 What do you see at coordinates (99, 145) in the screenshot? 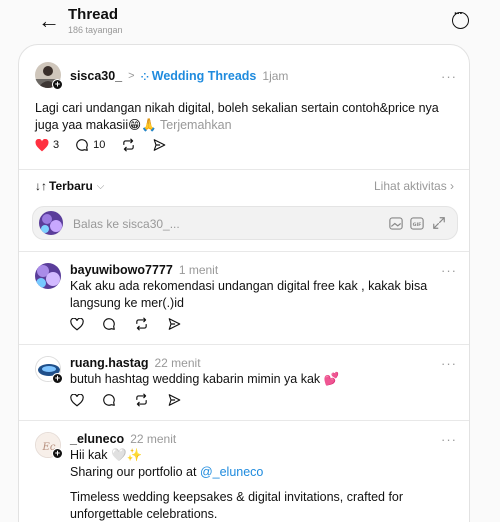
I see `comment-count: 10` at bounding box center [99, 145].